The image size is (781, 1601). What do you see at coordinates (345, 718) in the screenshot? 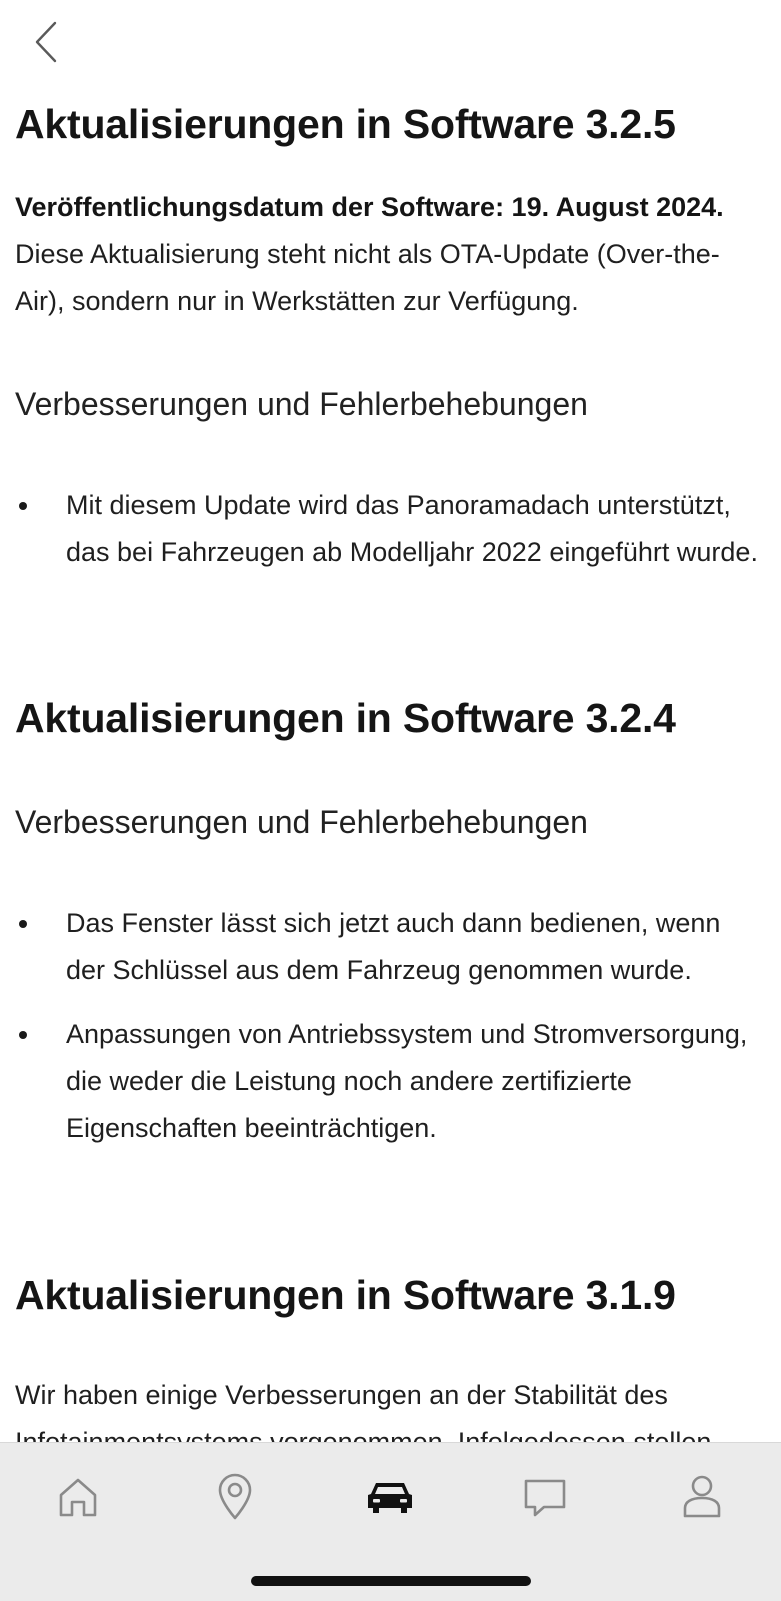
I see `section-title-3-2-4: Aktualisierungen in Software 3.2.4` at bounding box center [345, 718].